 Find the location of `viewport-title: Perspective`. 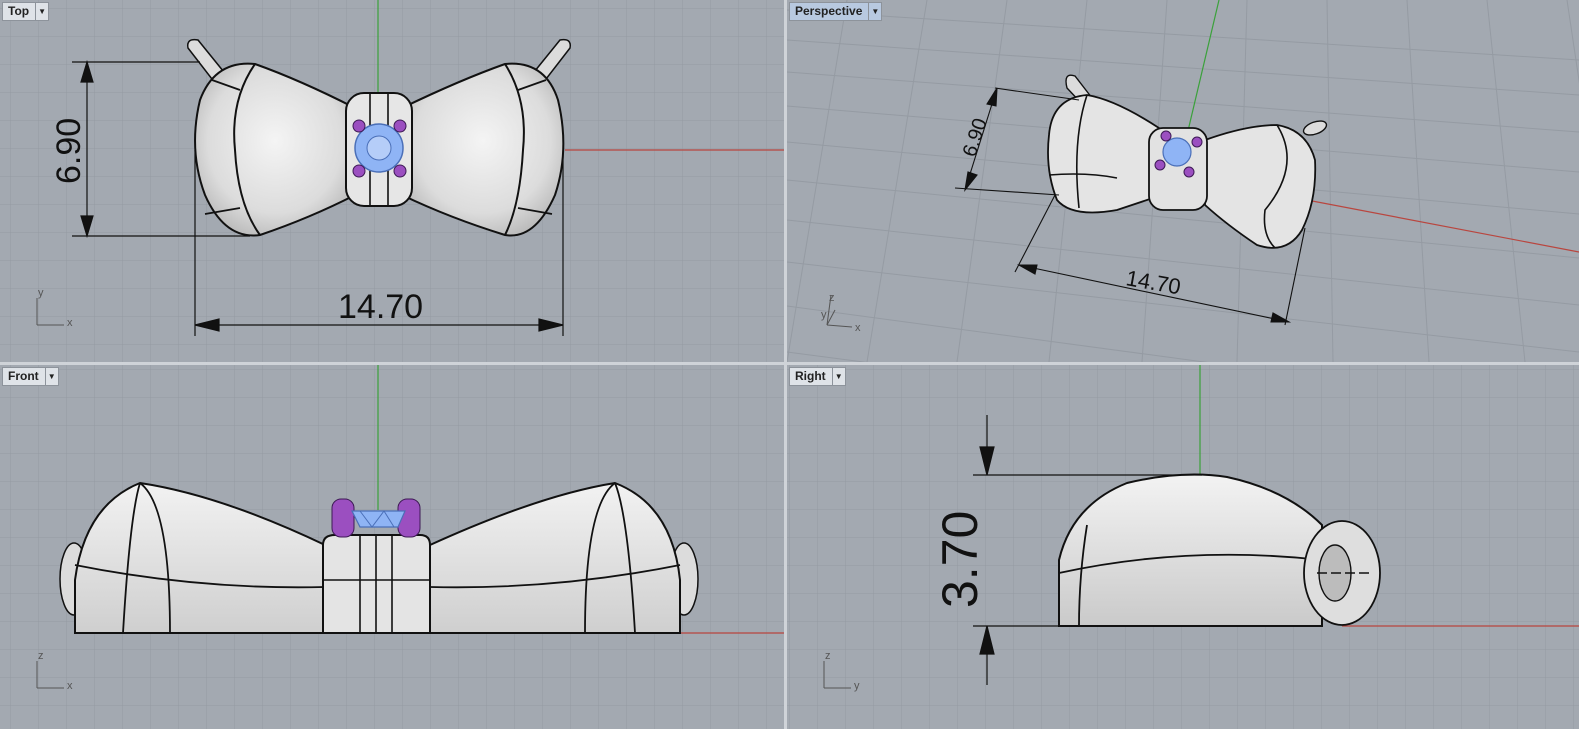

viewport-title: Perspective is located at coordinates (829, 11).